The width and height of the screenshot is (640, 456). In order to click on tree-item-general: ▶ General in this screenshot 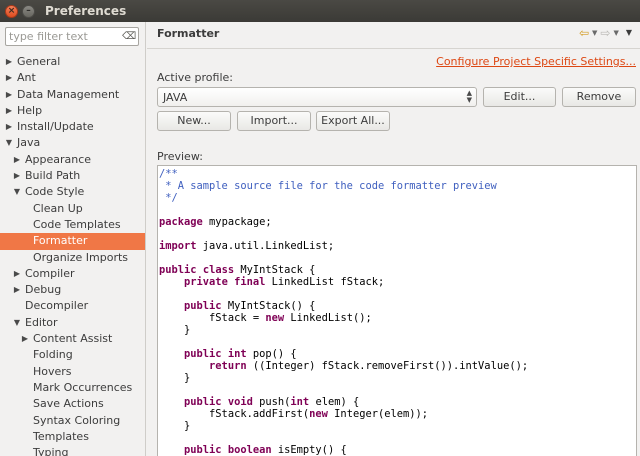, I will do `click(72, 62)`.